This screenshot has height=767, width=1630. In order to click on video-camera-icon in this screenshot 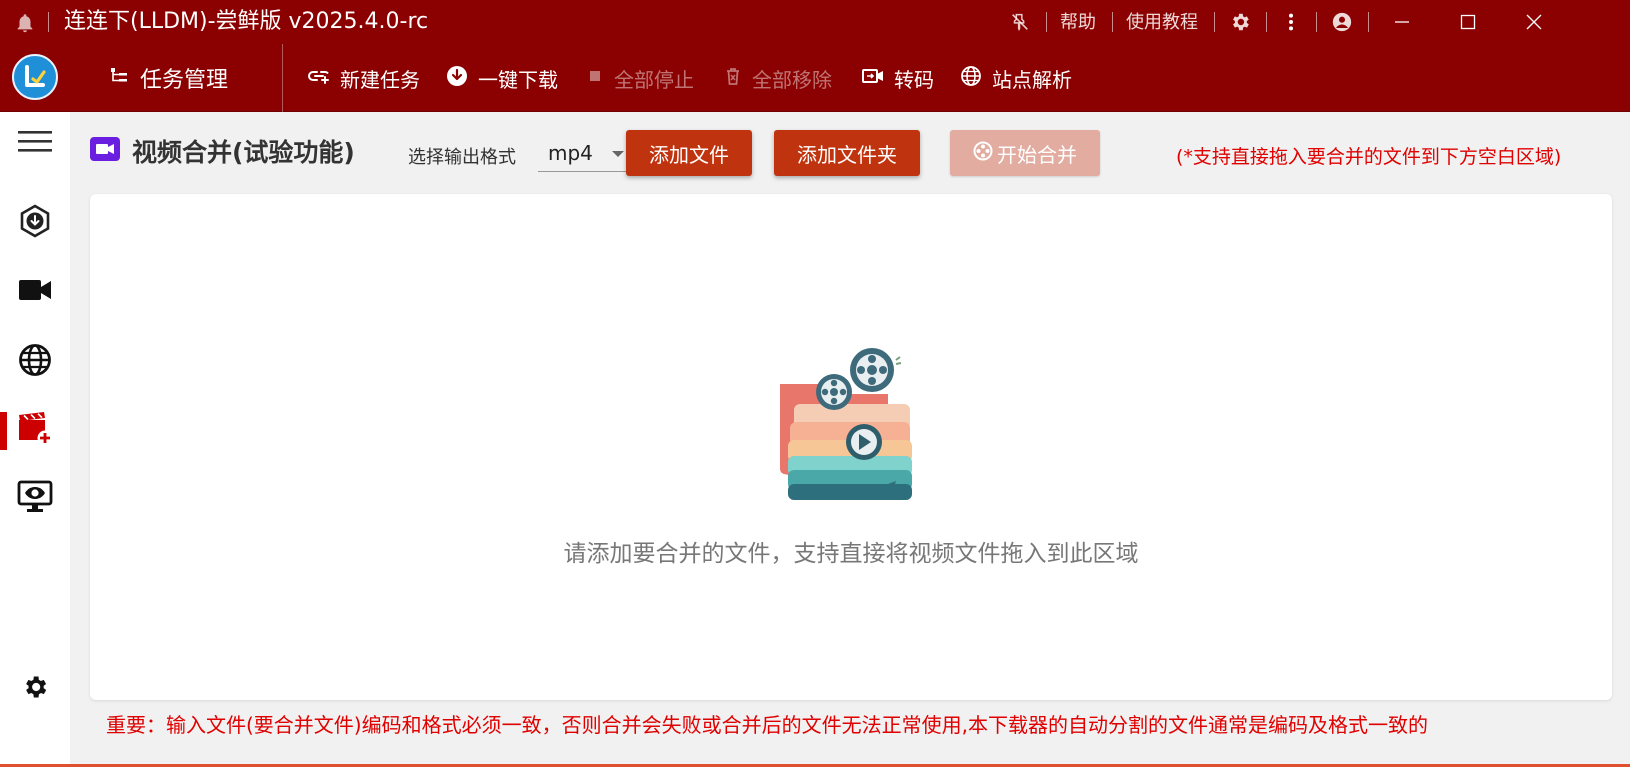, I will do `click(35, 292)`.